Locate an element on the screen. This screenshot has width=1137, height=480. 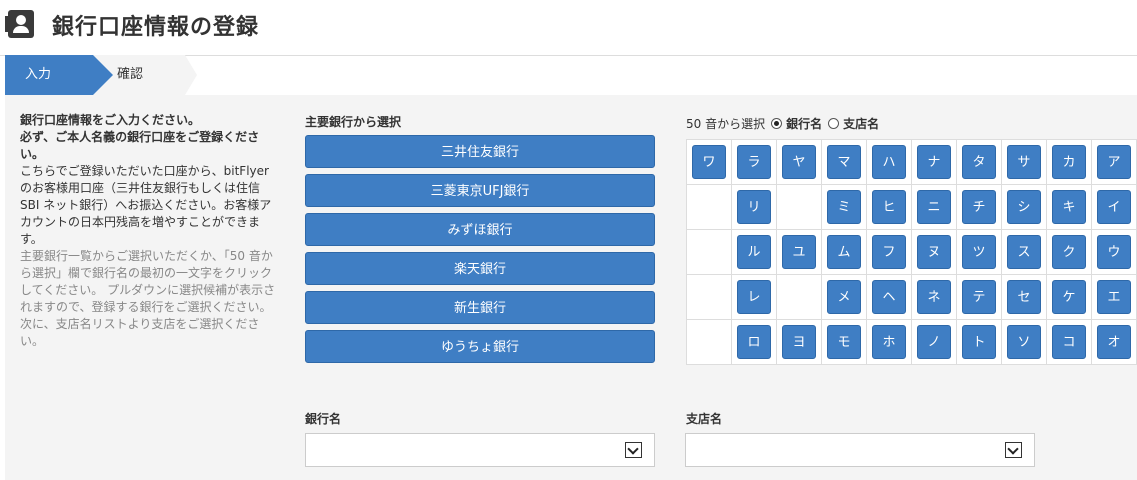
kana-button: ク is located at coordinates (1069, 252).